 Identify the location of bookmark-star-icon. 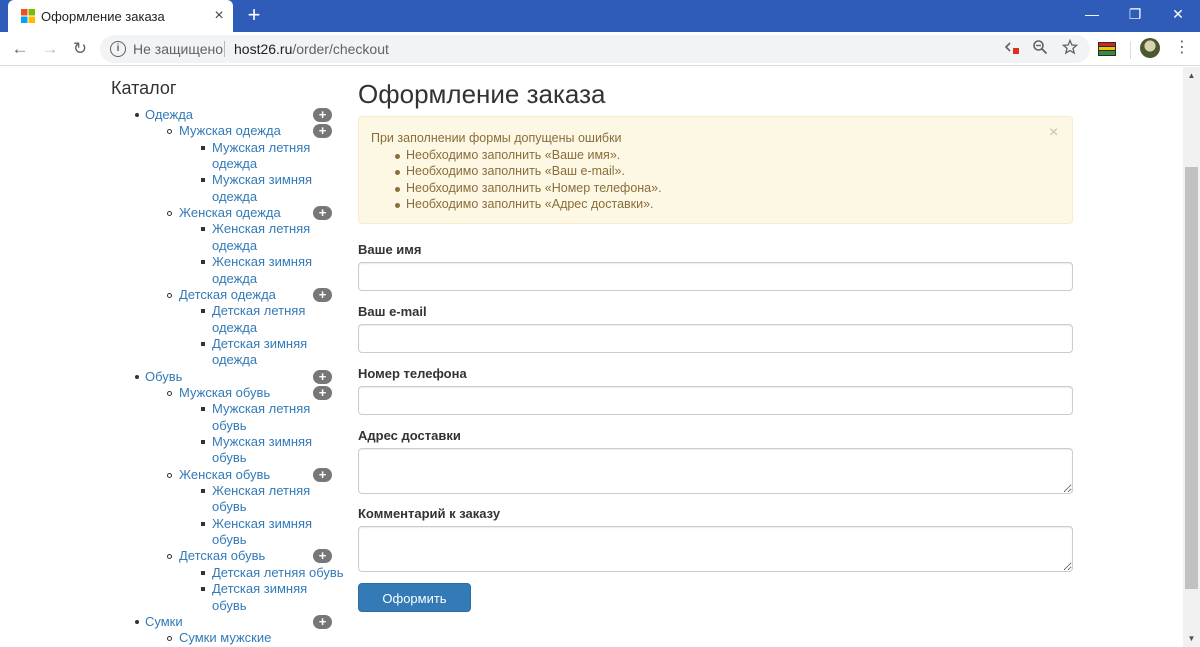
(1070, 48).